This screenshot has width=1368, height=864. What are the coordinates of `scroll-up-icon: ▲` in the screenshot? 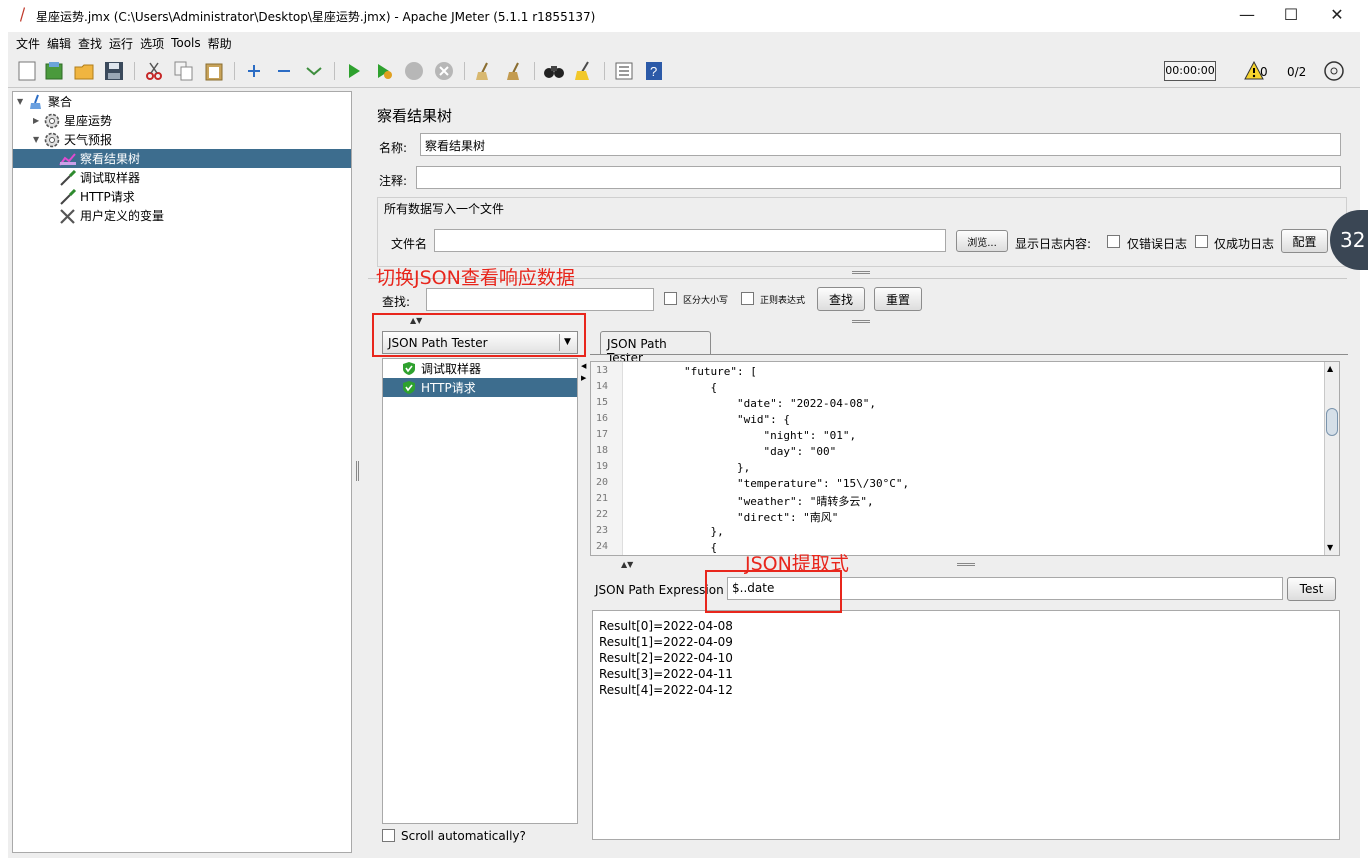 It's located at (1330, 368).